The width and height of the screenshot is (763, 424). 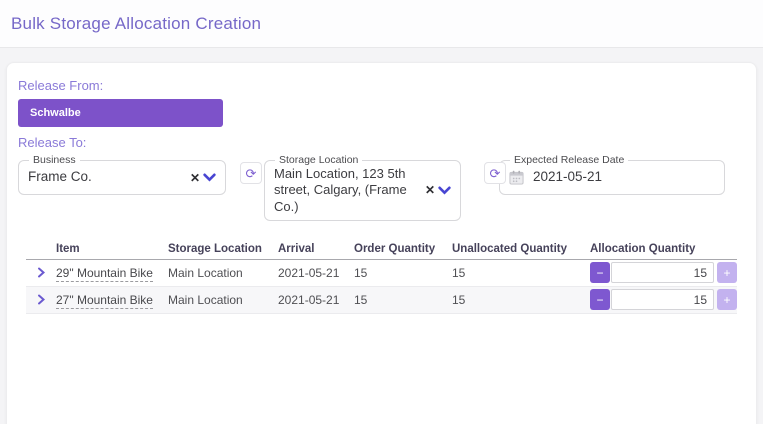 What do you see at coordinates (296, 248) in the screenshot?
I see `column-header-arrival: Arrival` at bounding box center [296, 248].